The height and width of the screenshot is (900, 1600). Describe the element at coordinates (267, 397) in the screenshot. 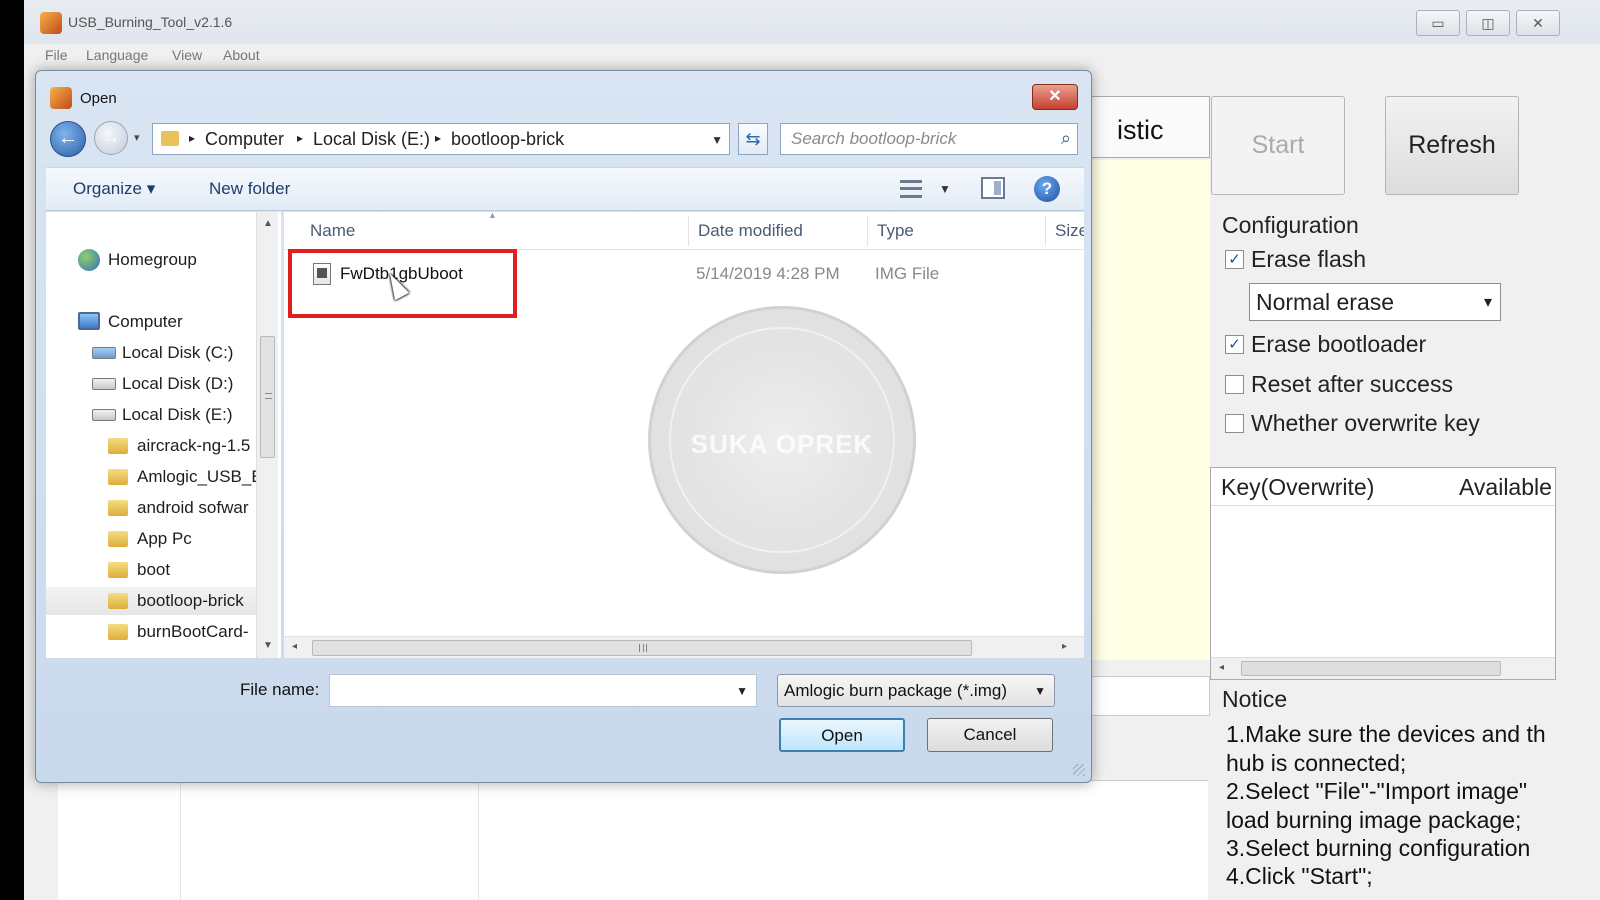

I see `navigation-scroll-thumb` at that location.